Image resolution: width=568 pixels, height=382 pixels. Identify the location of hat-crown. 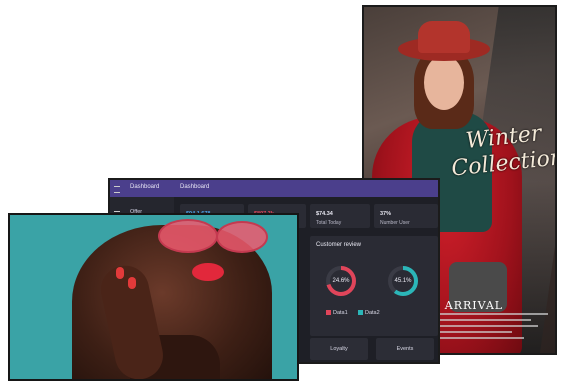
(444, 37).